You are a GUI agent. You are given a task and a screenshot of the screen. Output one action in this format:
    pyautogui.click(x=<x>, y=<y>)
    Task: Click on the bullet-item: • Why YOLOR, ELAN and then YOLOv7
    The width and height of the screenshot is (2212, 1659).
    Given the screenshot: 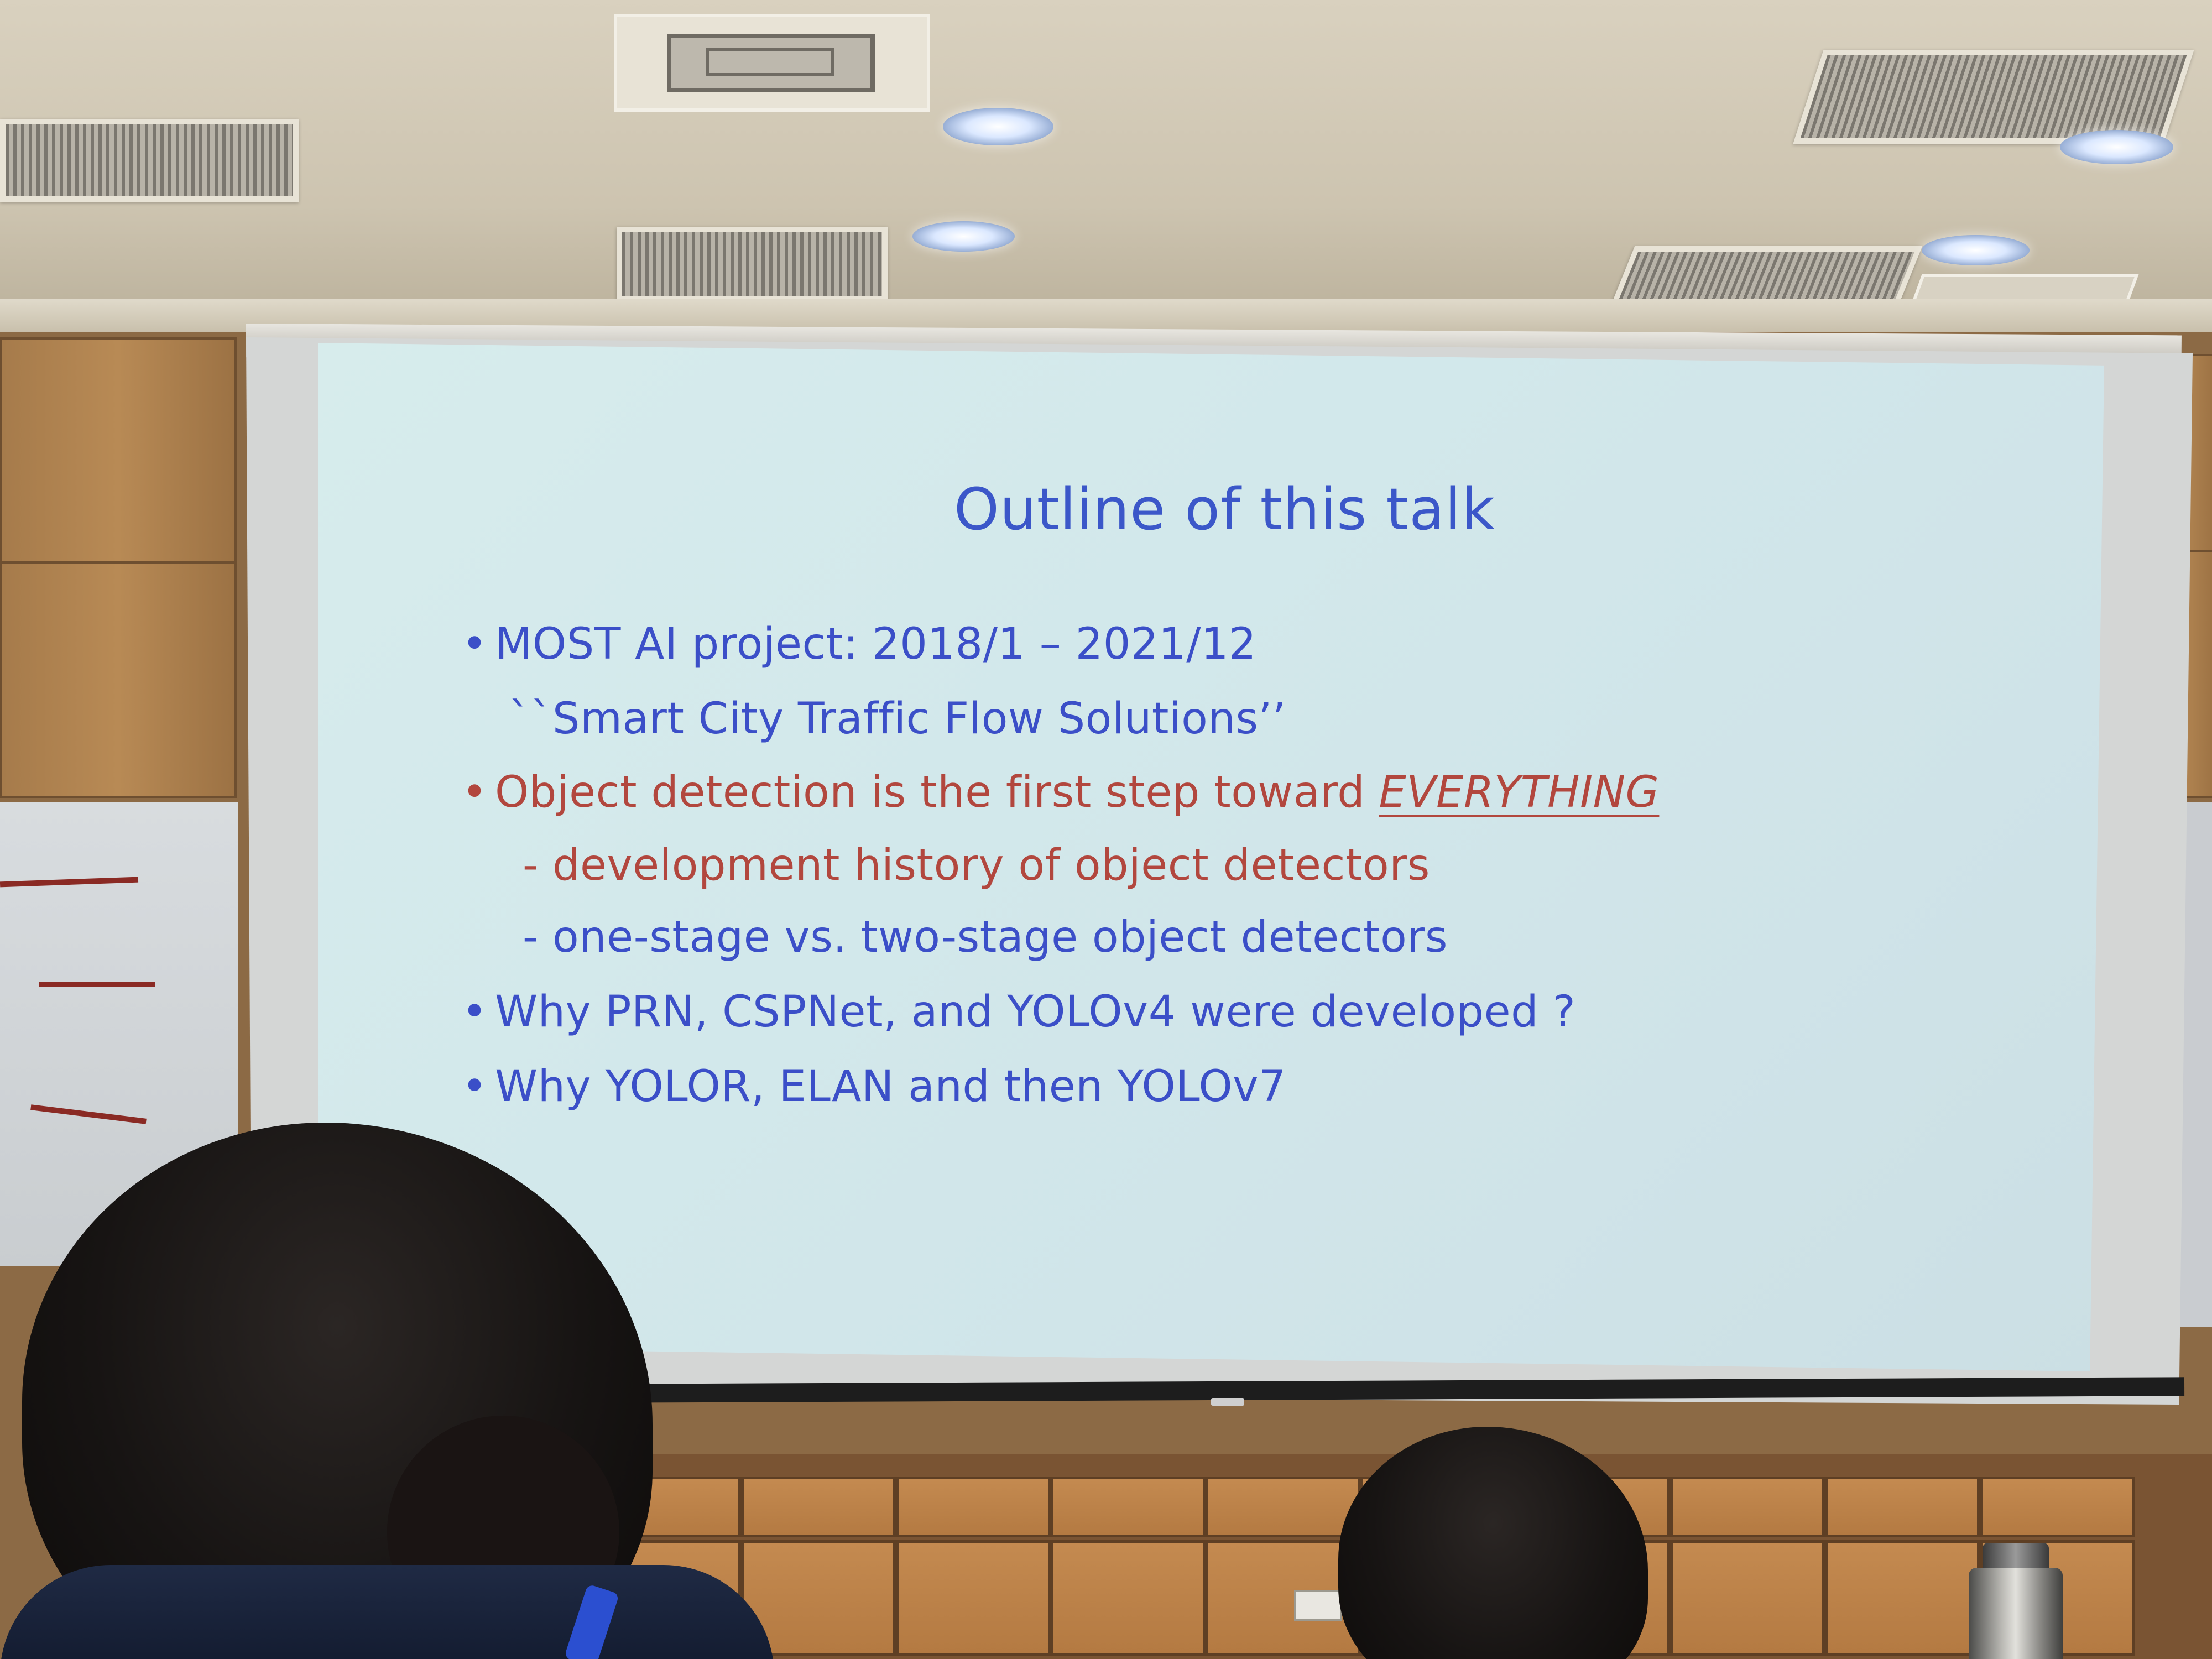 What is the action you would take?
    pyautogui.click(x=874, y=1087)
    